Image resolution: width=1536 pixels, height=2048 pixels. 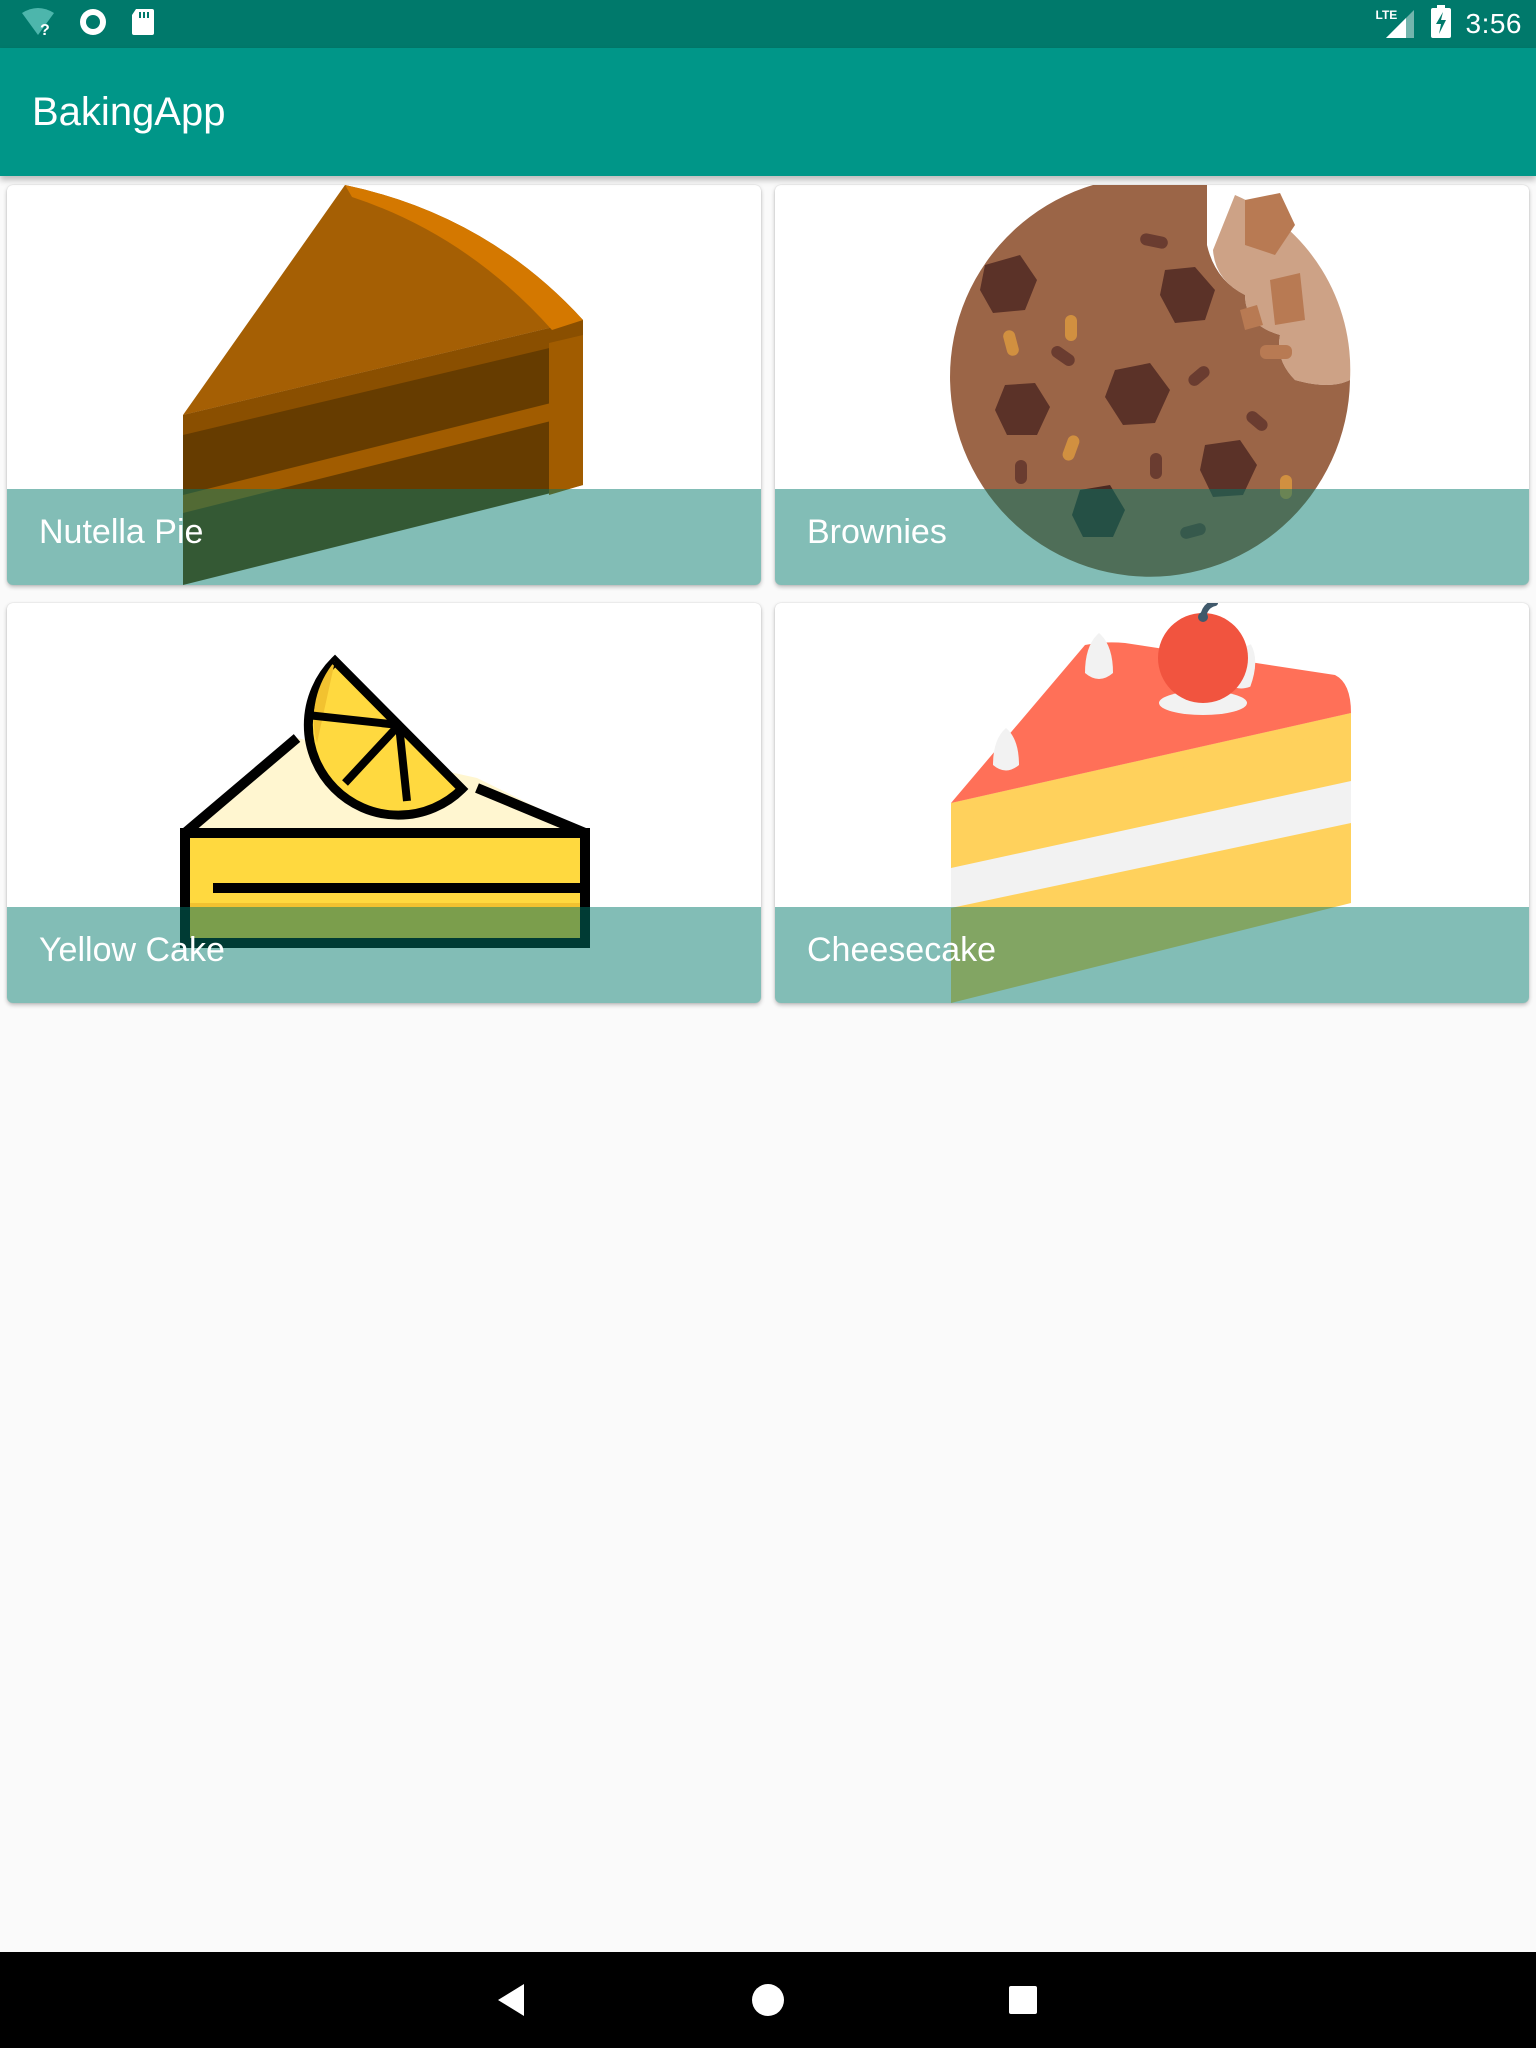 I want to click on lte-signal-icon: LTE, so click(x=1396, y=24).